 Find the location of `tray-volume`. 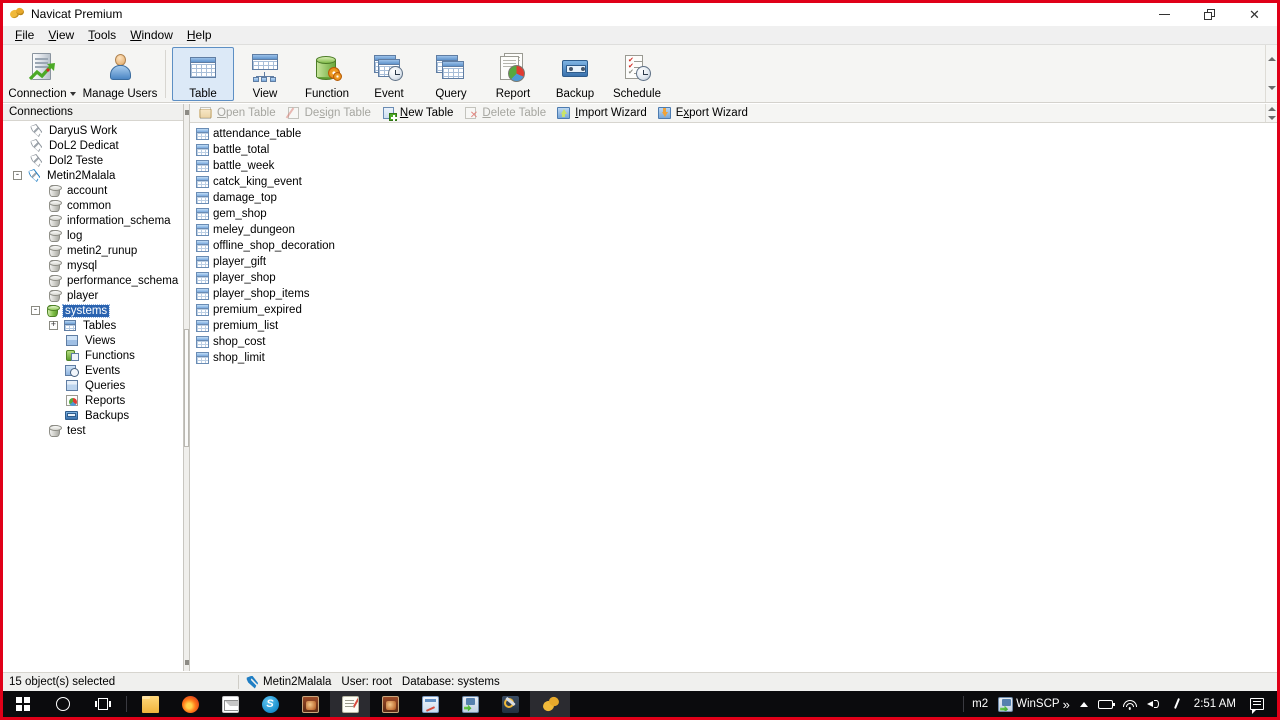

tray-volume is located at coordinates (1154, 704).